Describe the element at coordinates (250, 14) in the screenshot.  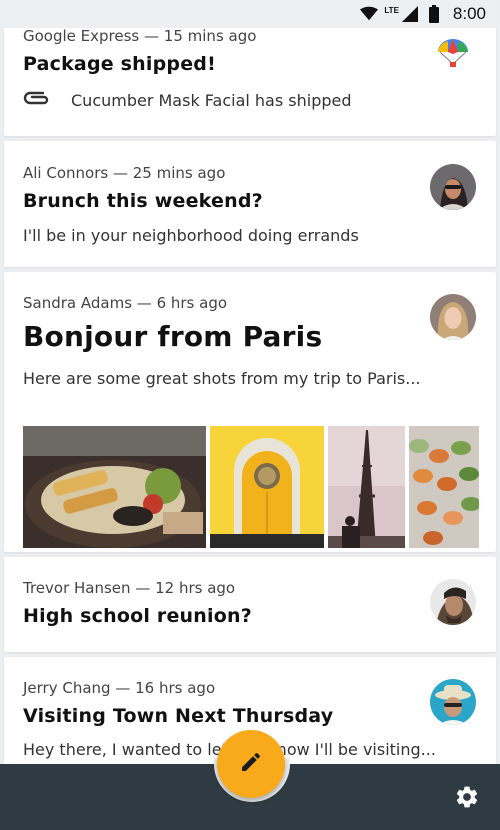
I see `status-bar: LTE 8:00` at that location.